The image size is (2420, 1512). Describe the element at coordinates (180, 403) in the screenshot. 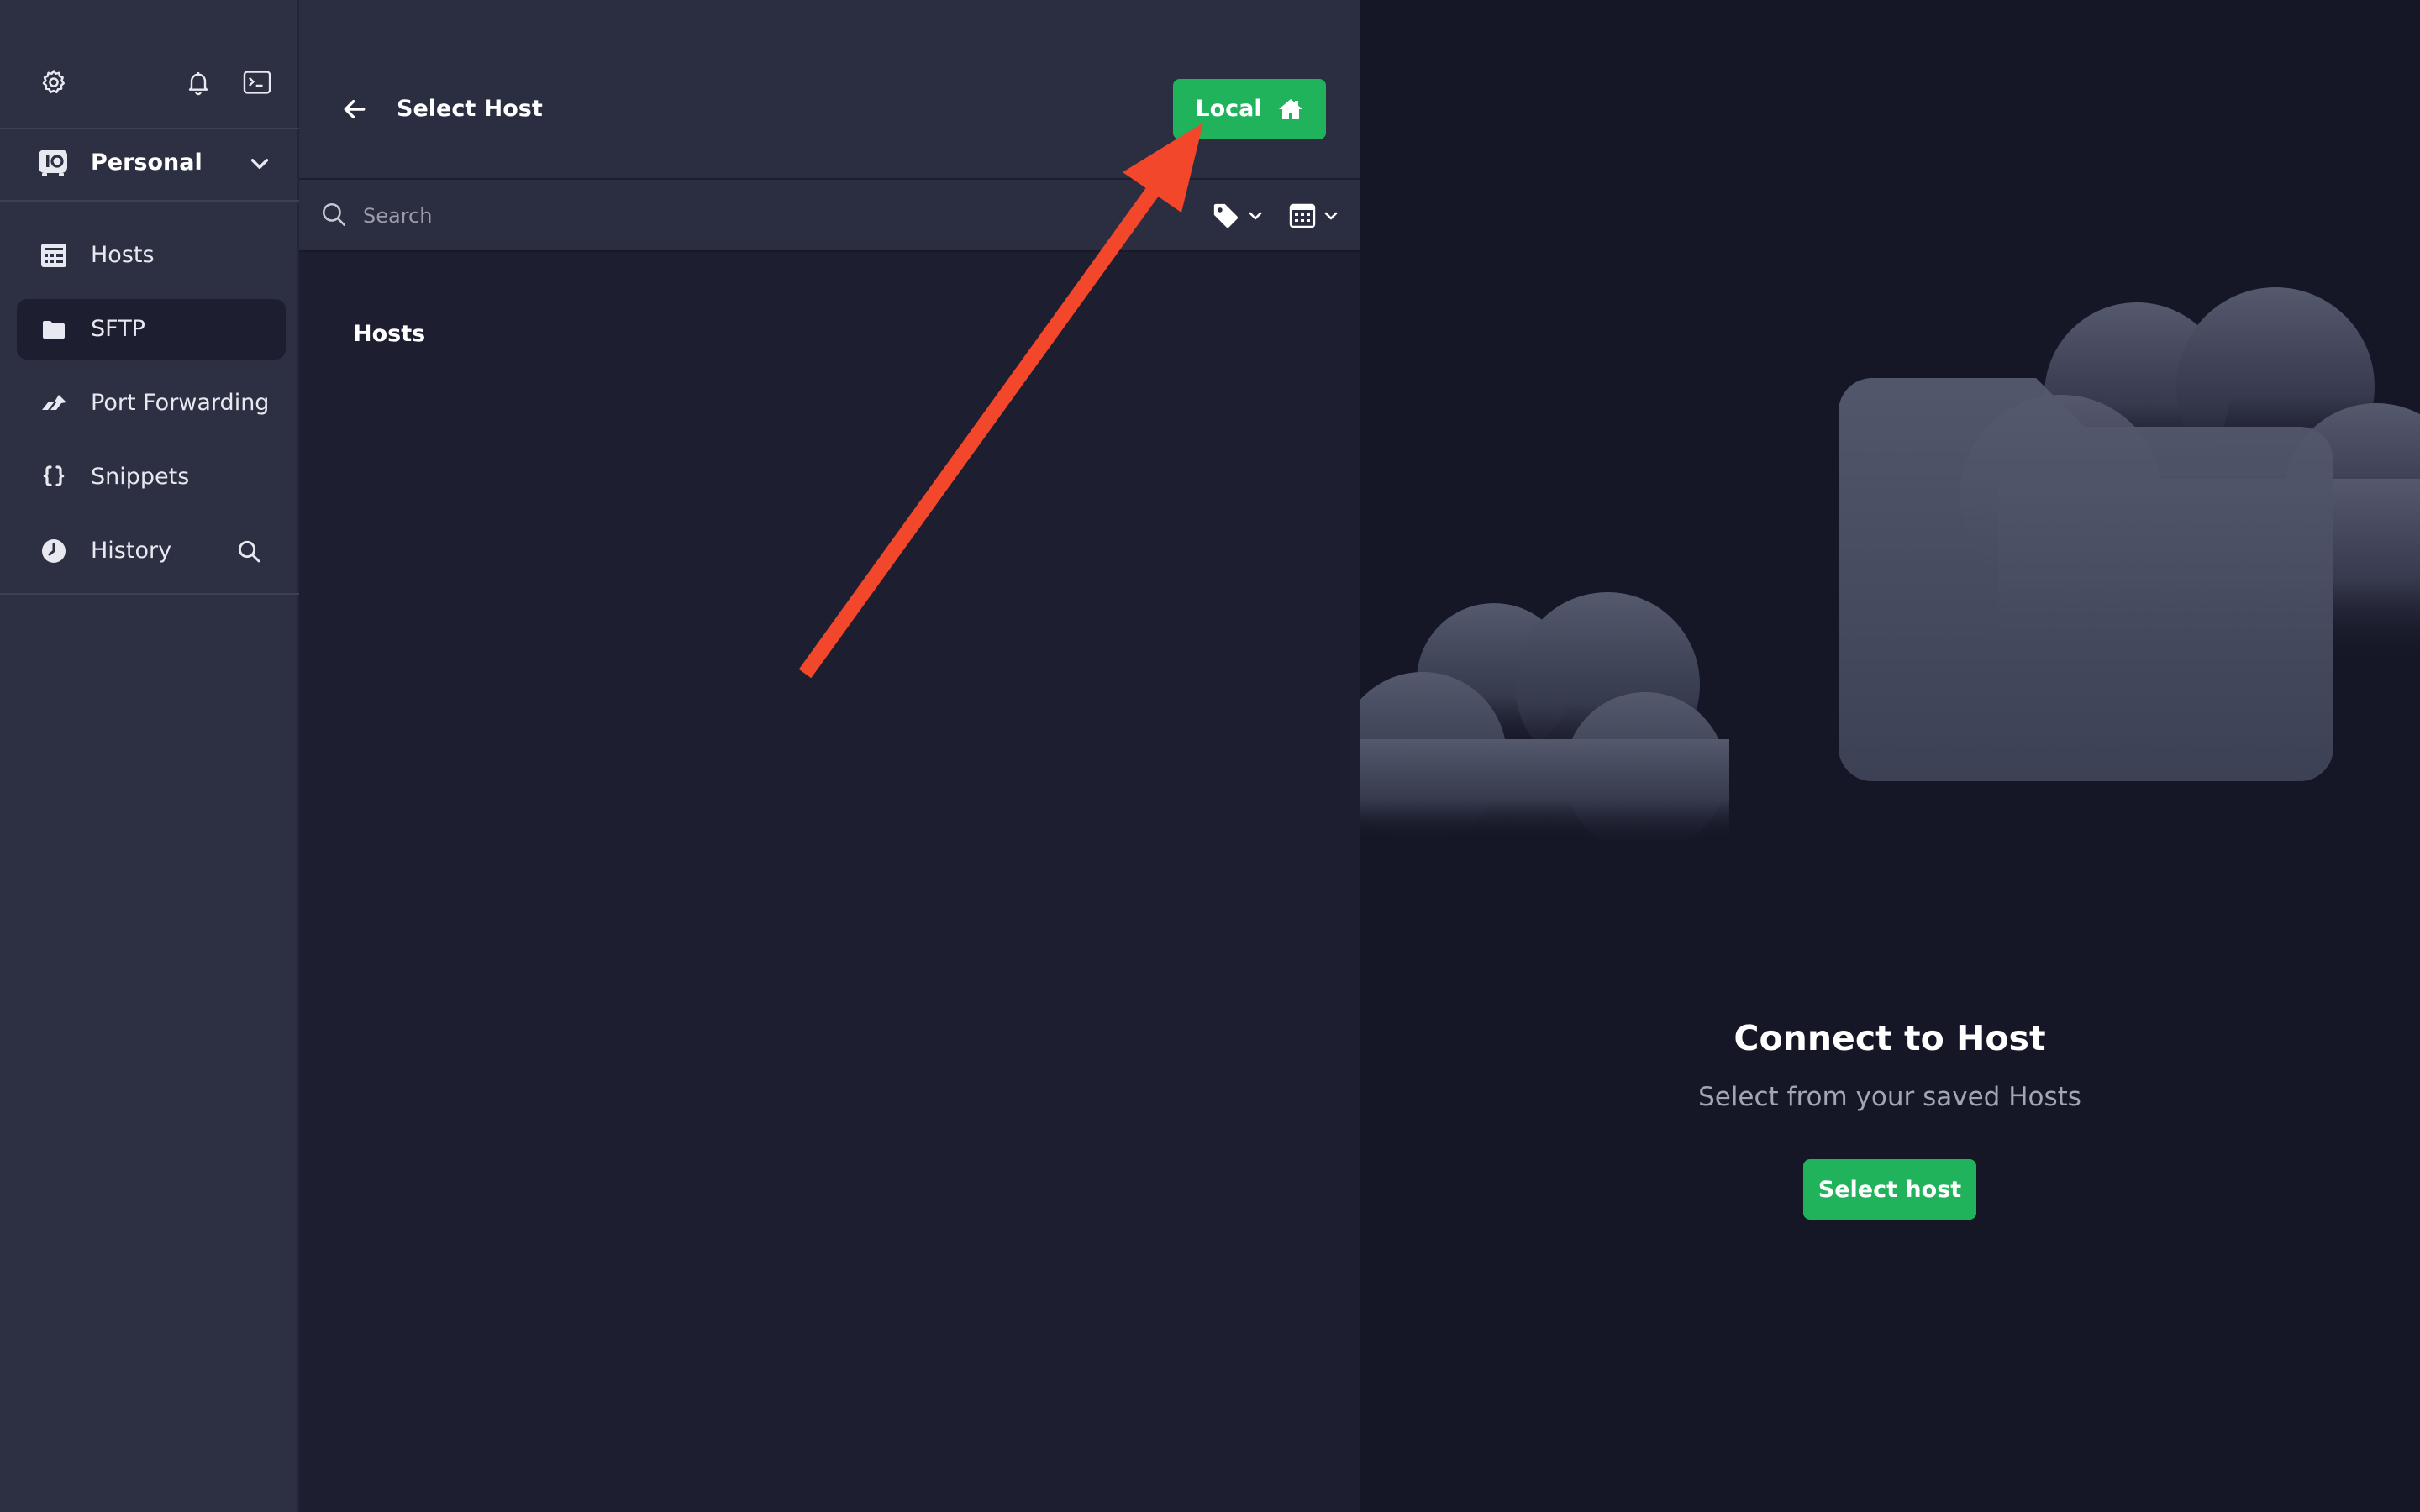

I see `sidebar-item-label: Port Forwarding` at that location.